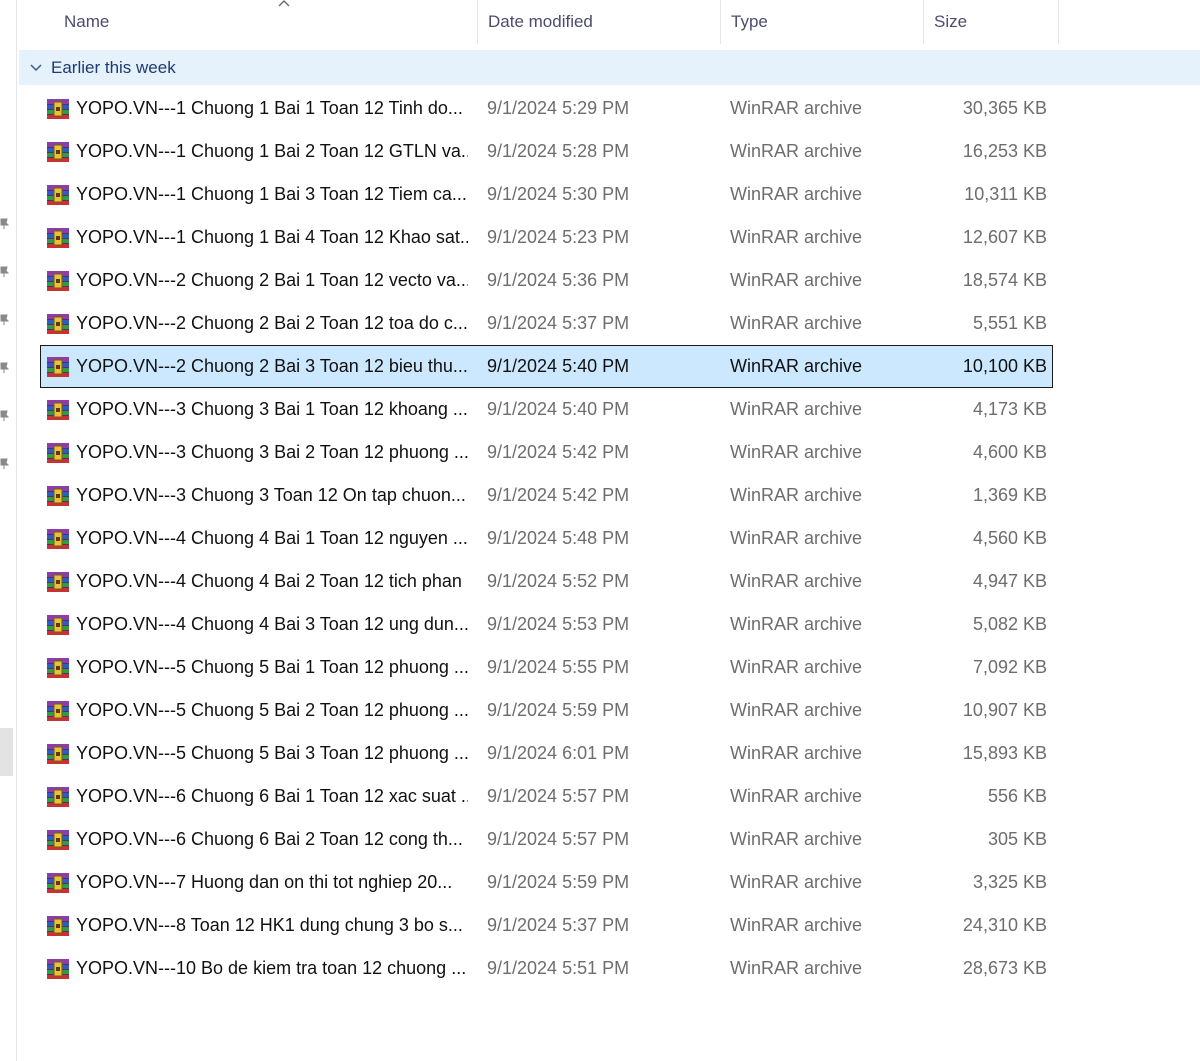 This screenshot has width=1200, height=1061. Describe the element at coordinates (1004, 151) in the screenshot. I see `file-size: 16,253 KB` at that location.